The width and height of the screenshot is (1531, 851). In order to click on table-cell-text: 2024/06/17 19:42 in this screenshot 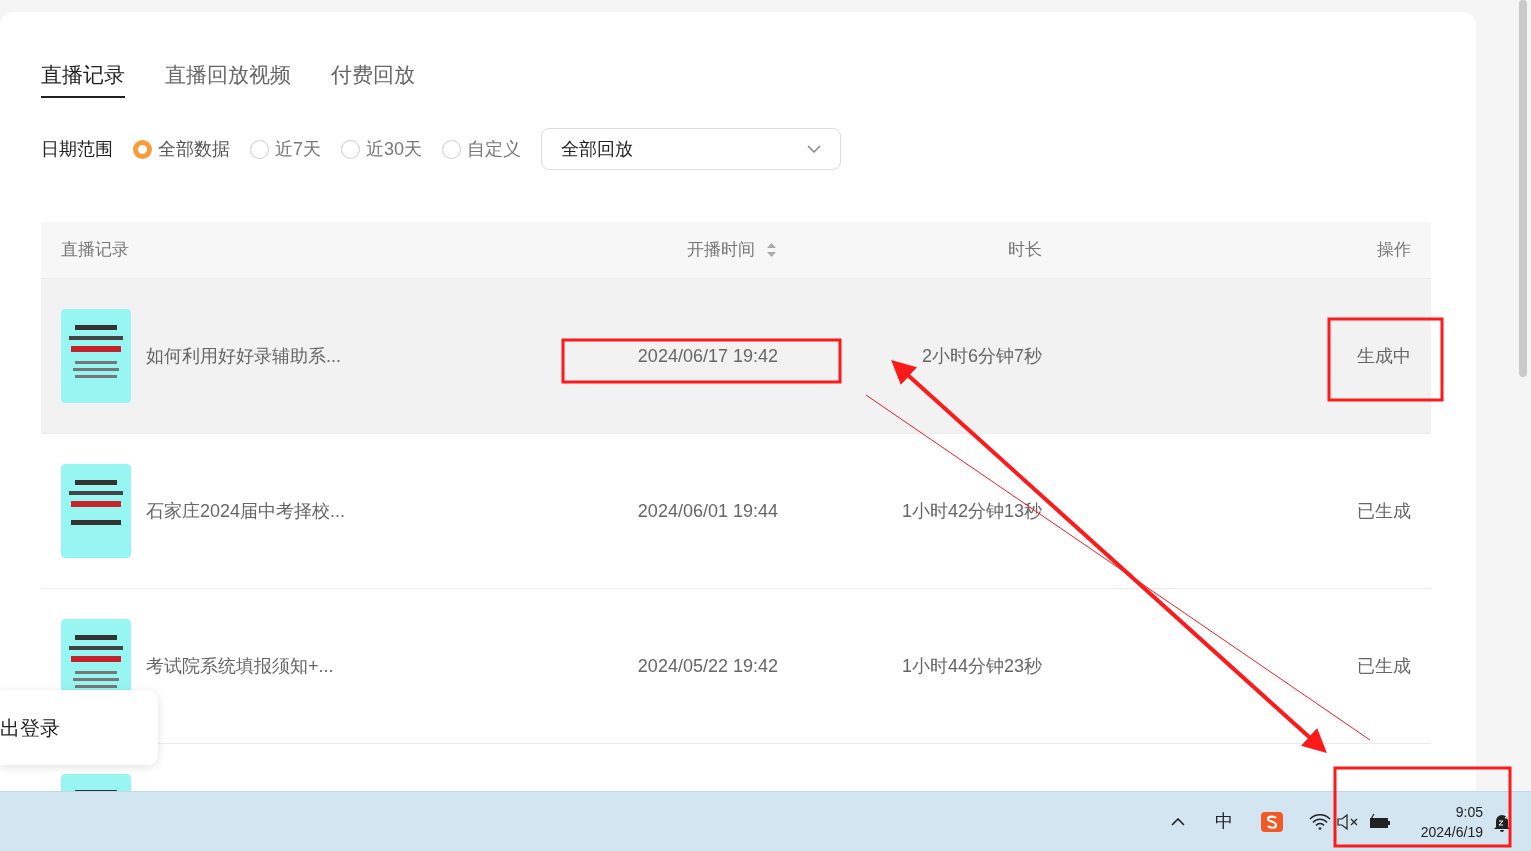, I will do `click(707, 356)`.